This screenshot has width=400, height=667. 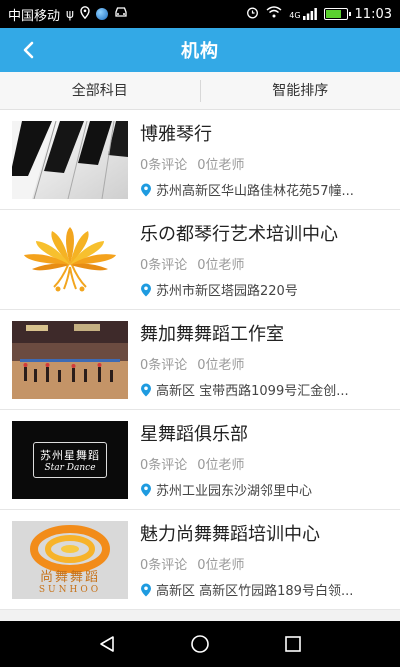 I want to click on car-icon, so click(x=121, y=14).